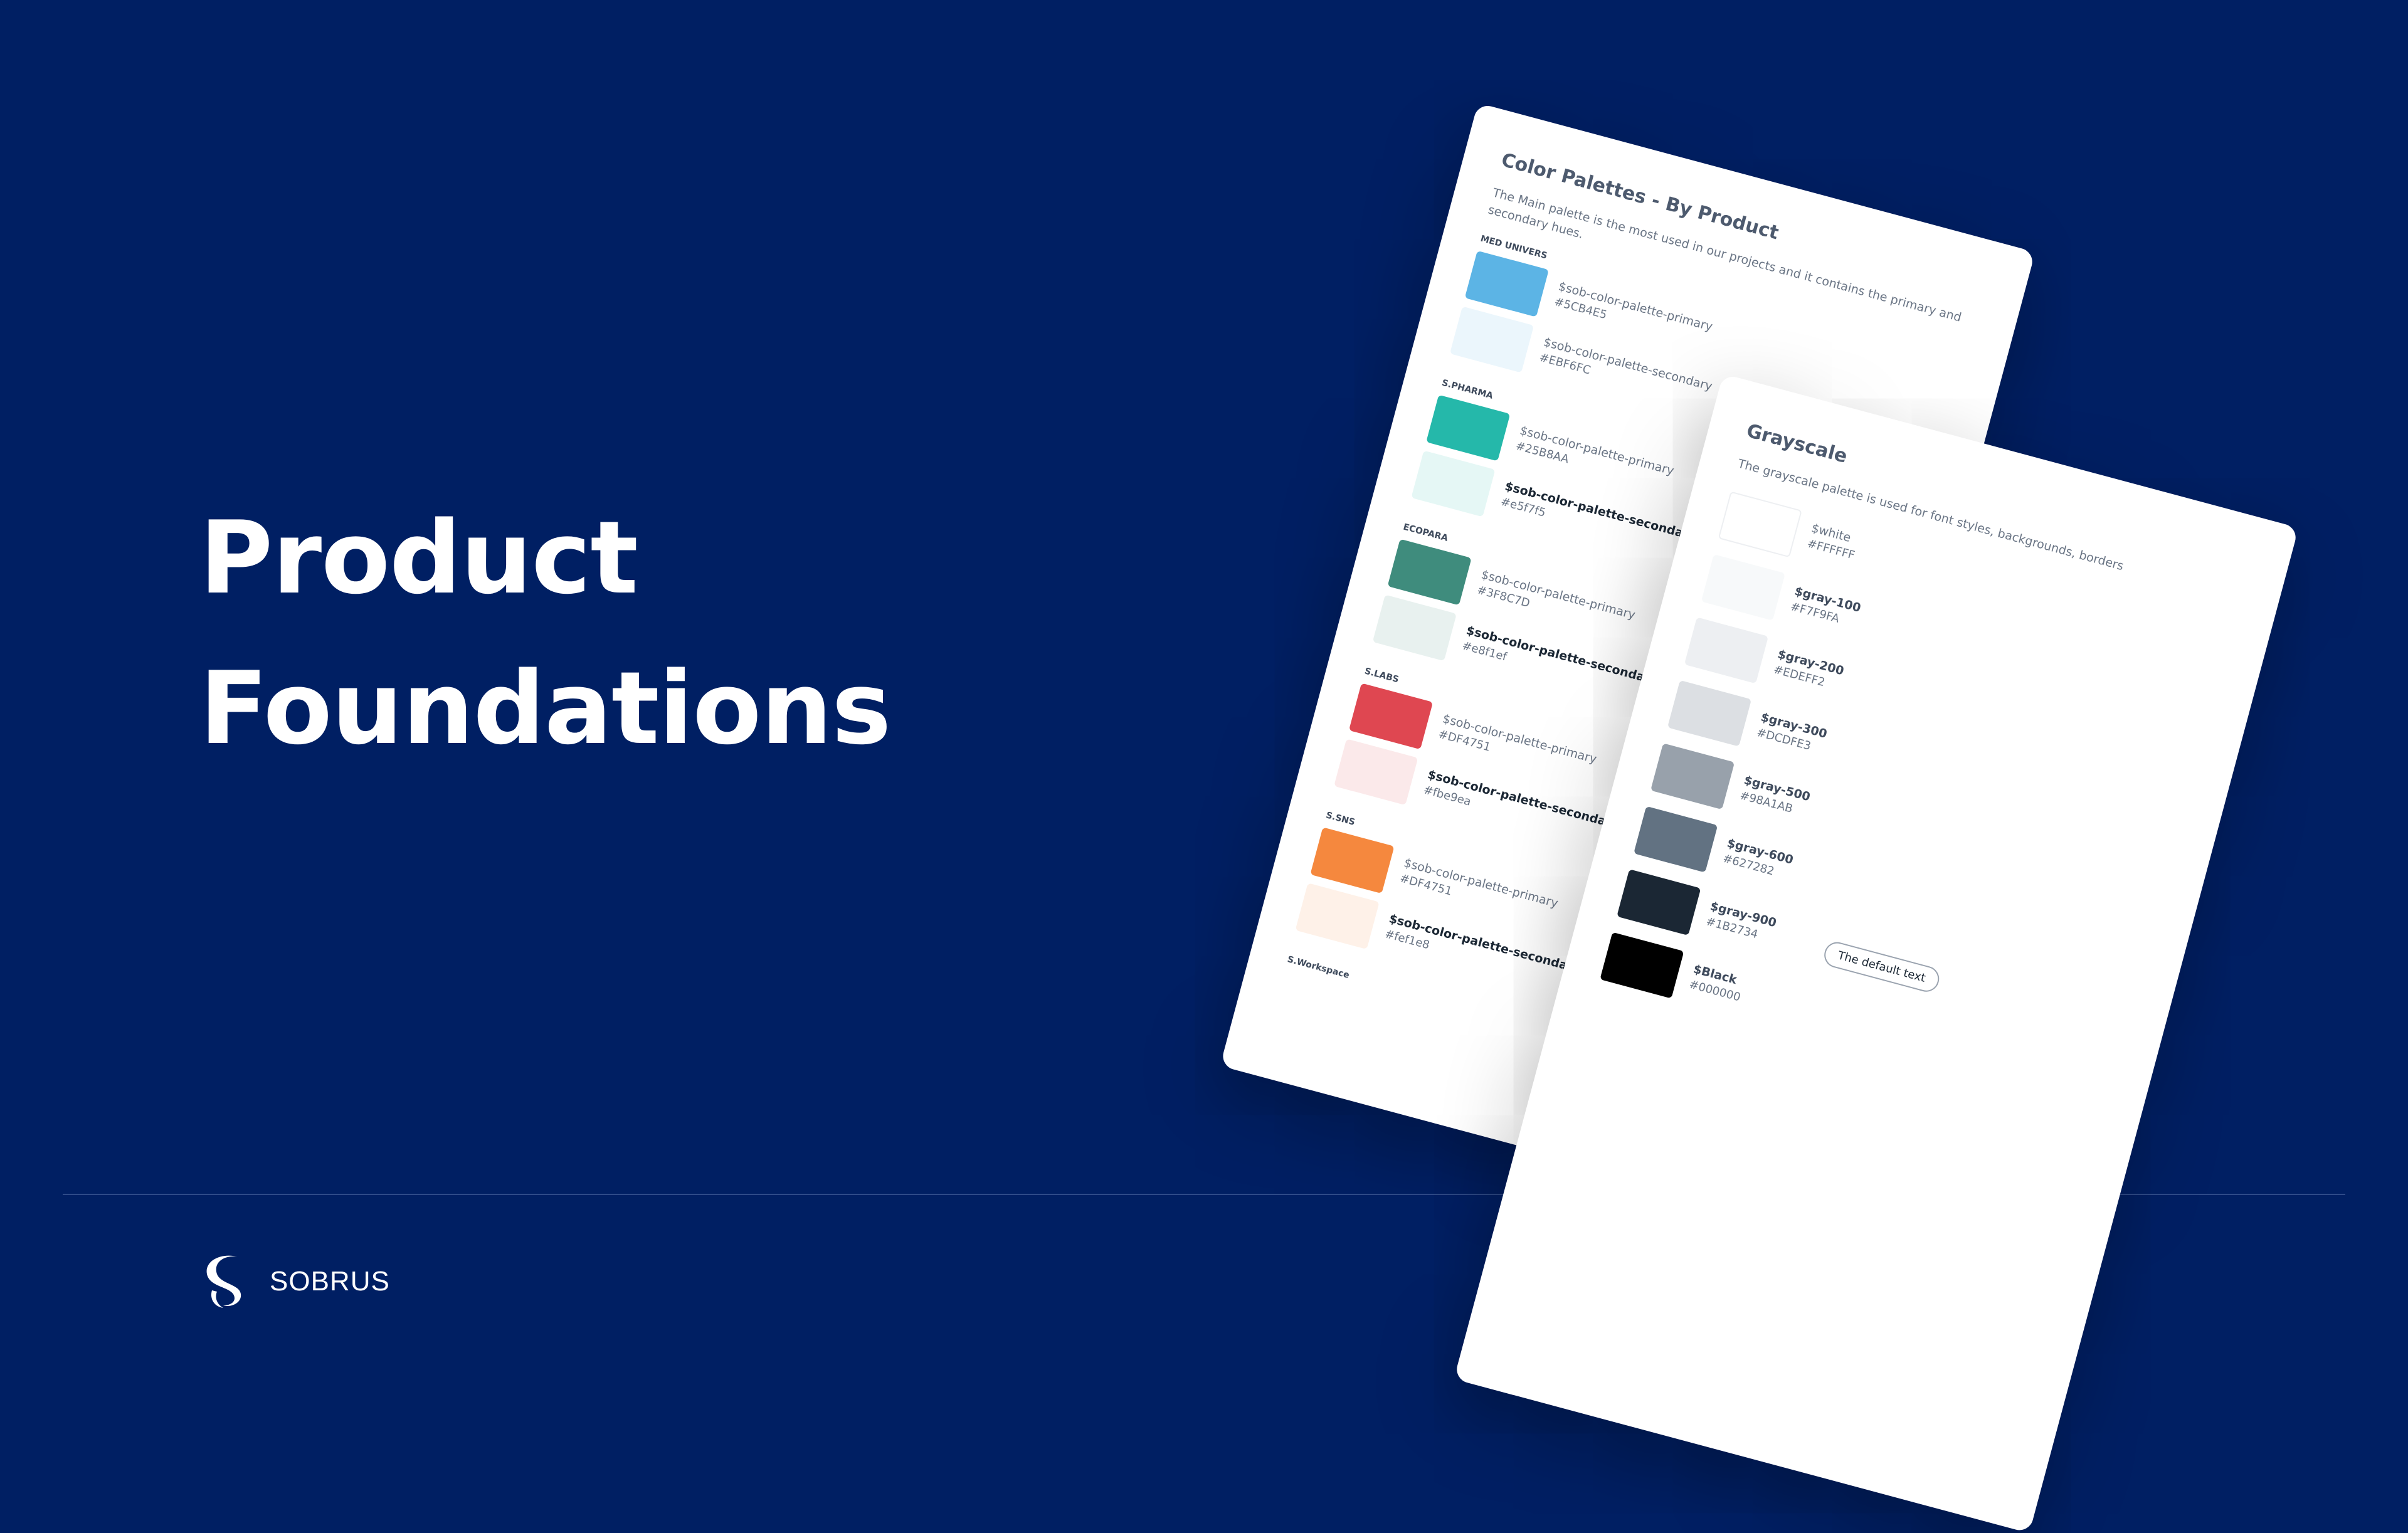 The width and height of the screenshot is (2408, 1533). I want to click on swatch-ecopara-secondary, so click(1414, 627).